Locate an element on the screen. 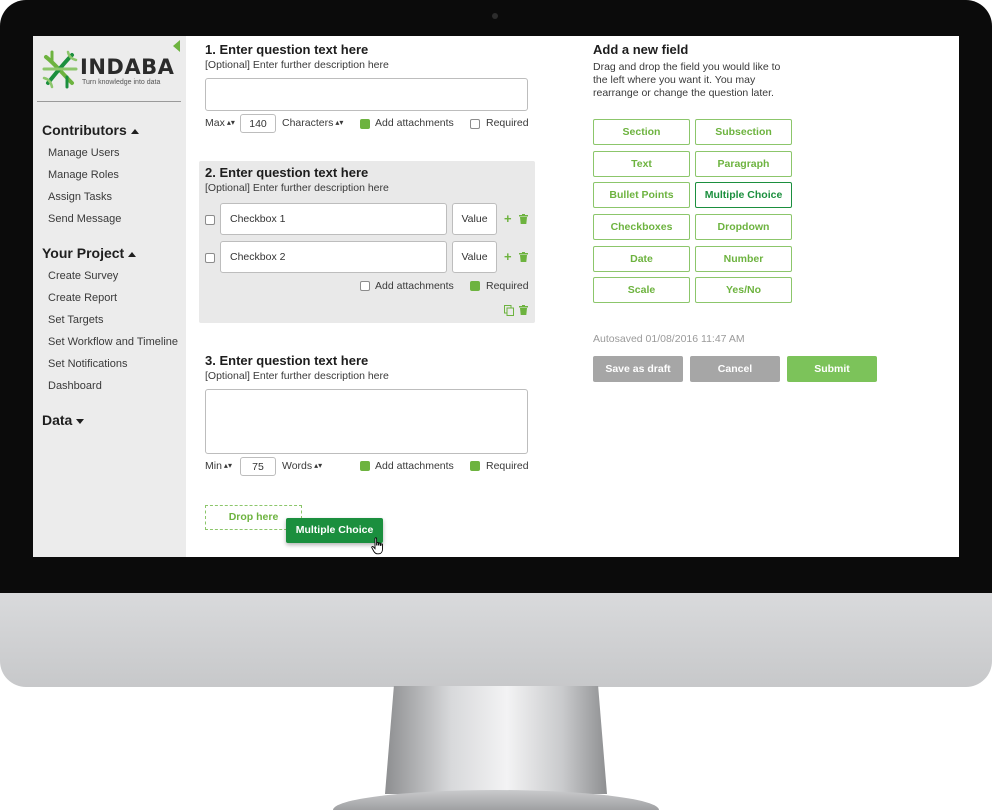 Image resolution: width=992 pixels, height=810 pixels. question-1-attachments-label: Add attachments is located at coordinates (414, 123).